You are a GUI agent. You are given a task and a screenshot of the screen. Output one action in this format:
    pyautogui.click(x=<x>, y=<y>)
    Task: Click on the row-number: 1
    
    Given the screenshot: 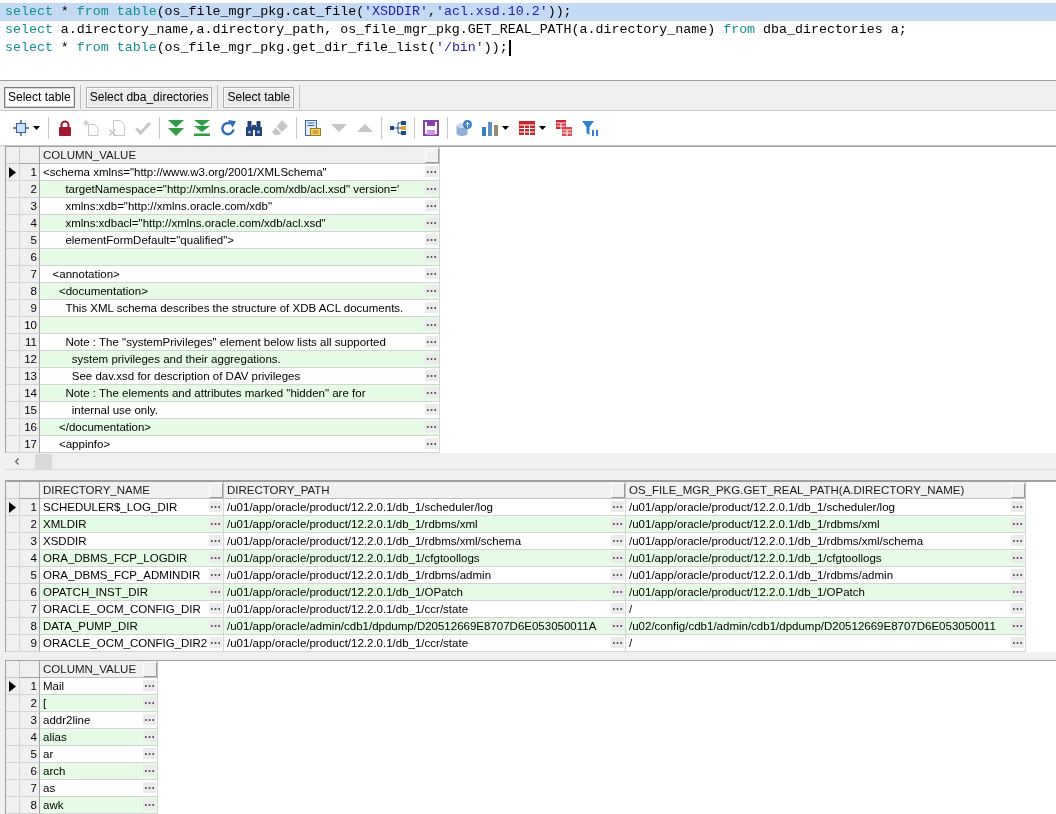 What is the action you would take?
    pyautogui.click(x=30, y=686)
    